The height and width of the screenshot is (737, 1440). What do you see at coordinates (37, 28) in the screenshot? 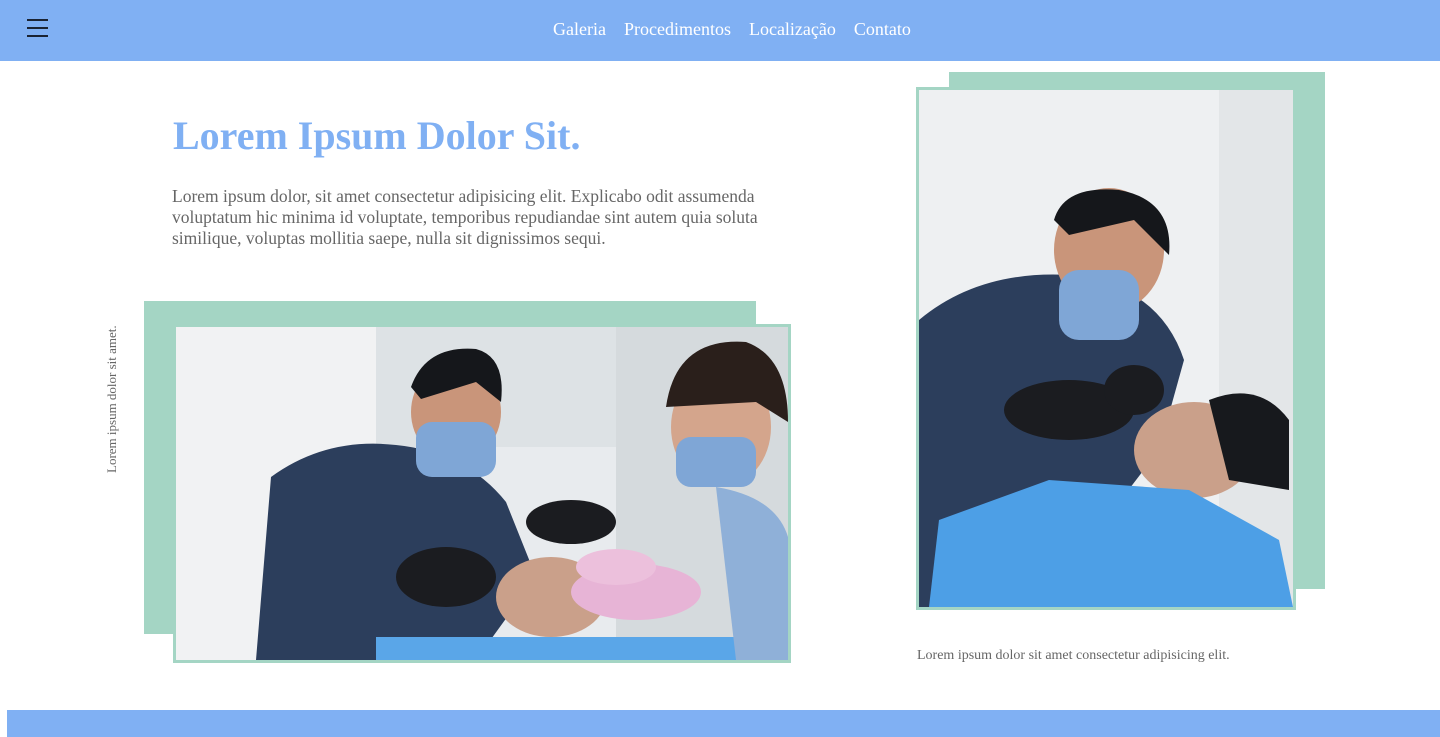
I see `hamburger-menu-icon` at bounding box center [37, 28].